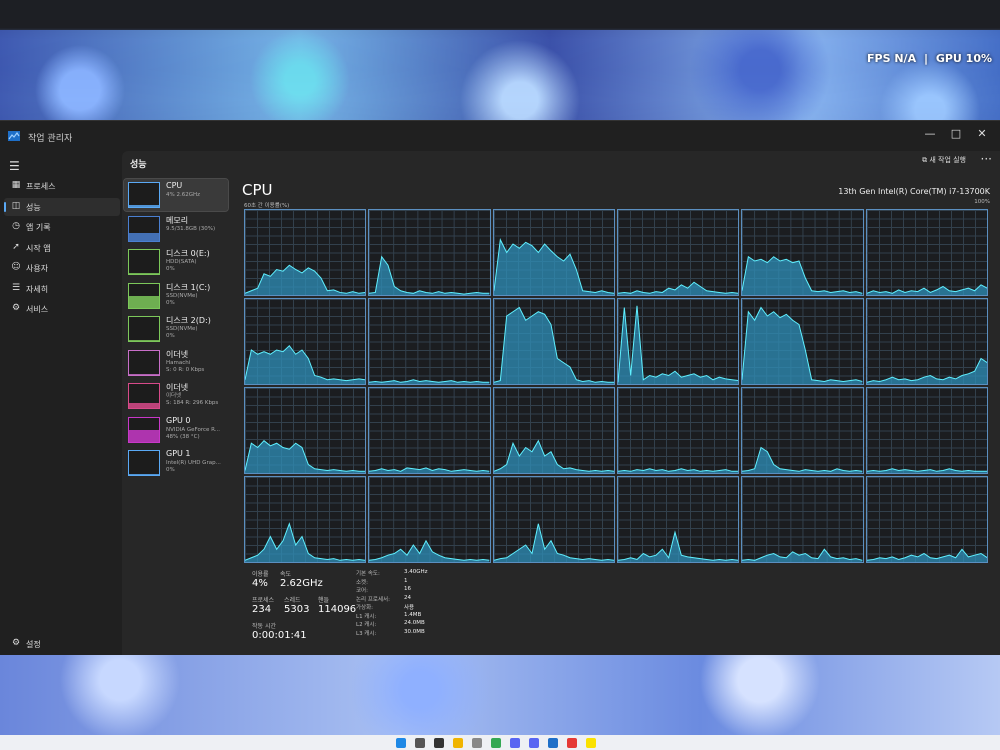 Image resolution: width=1000 pixels, height=750 pixels. I want to click on spec-value: 사용, so click(409, 608).